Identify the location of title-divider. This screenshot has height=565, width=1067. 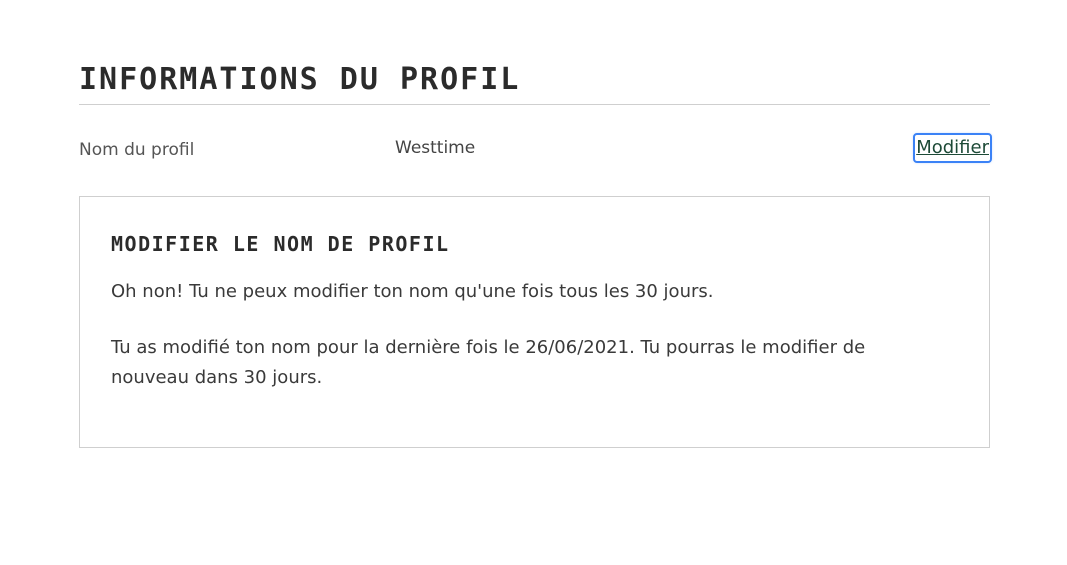
(534, 104).